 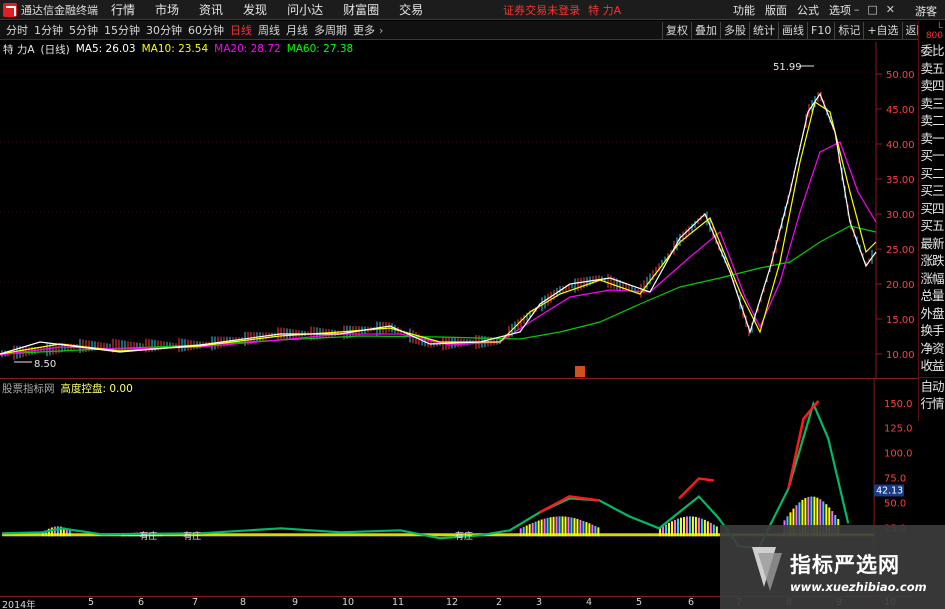 What do you see at coordinates (255, 9) in the screenshot?
I see `menu-item-discover: 发现` at bounding box center [255, 9].